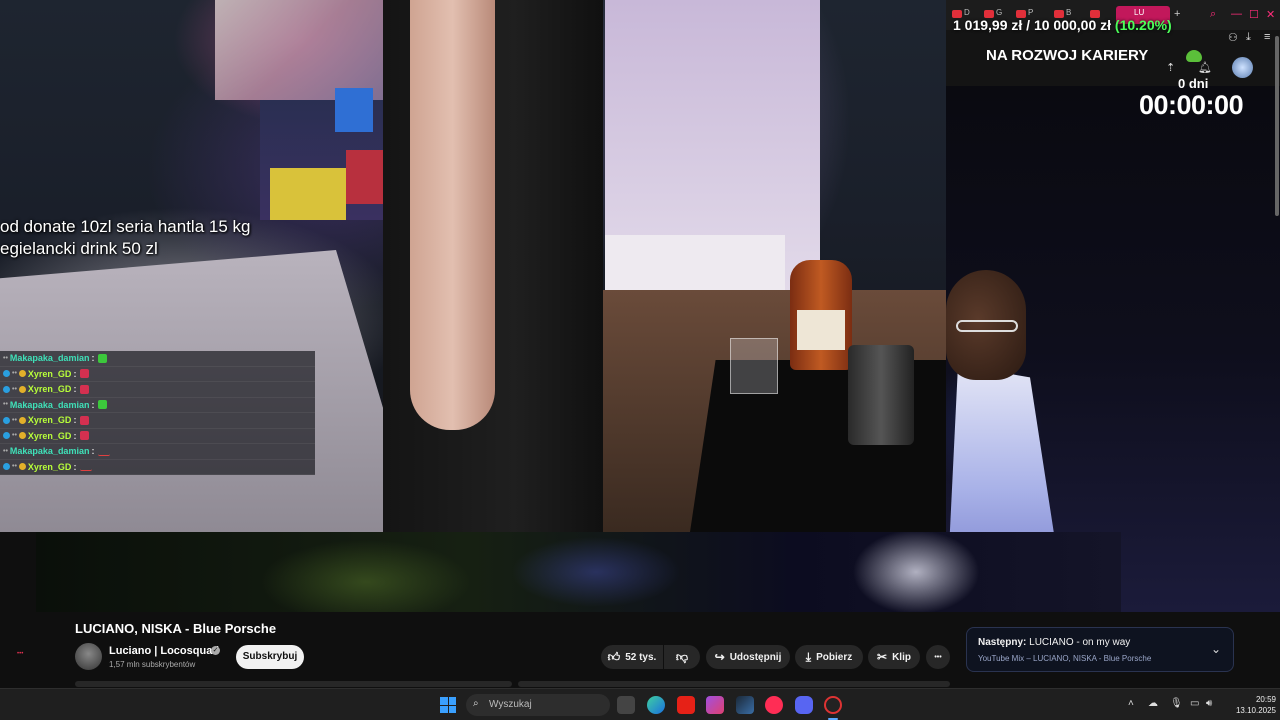  What do you see at coordinates (967, 12) in the screenshot?
I see `tab-label: D` at bounding box center [967, 12].